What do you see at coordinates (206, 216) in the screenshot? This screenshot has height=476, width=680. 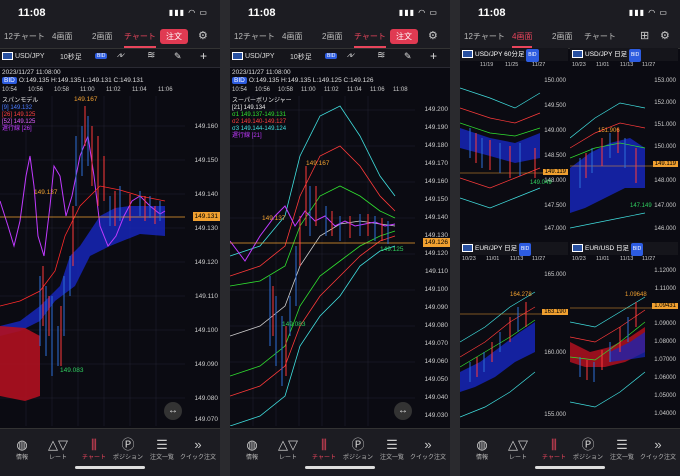 I see `current-price-tag: 149.131` at bounding box center [206, 216].